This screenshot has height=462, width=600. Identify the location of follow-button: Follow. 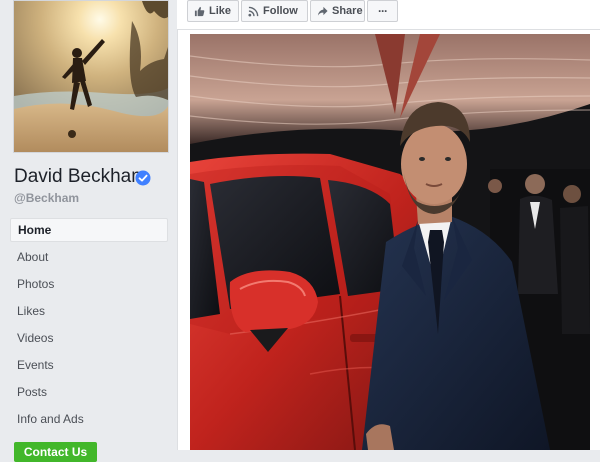
(274, 11).